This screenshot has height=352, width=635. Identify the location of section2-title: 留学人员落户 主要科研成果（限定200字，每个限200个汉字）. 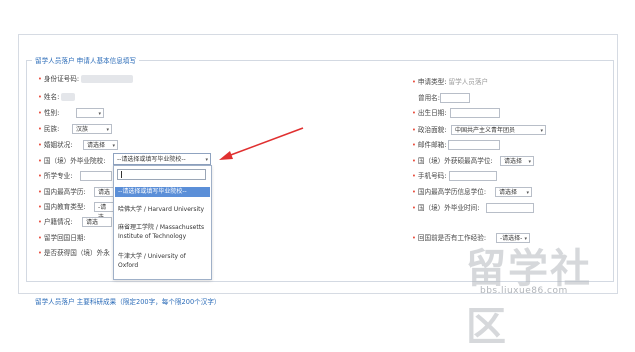
(128, 301).